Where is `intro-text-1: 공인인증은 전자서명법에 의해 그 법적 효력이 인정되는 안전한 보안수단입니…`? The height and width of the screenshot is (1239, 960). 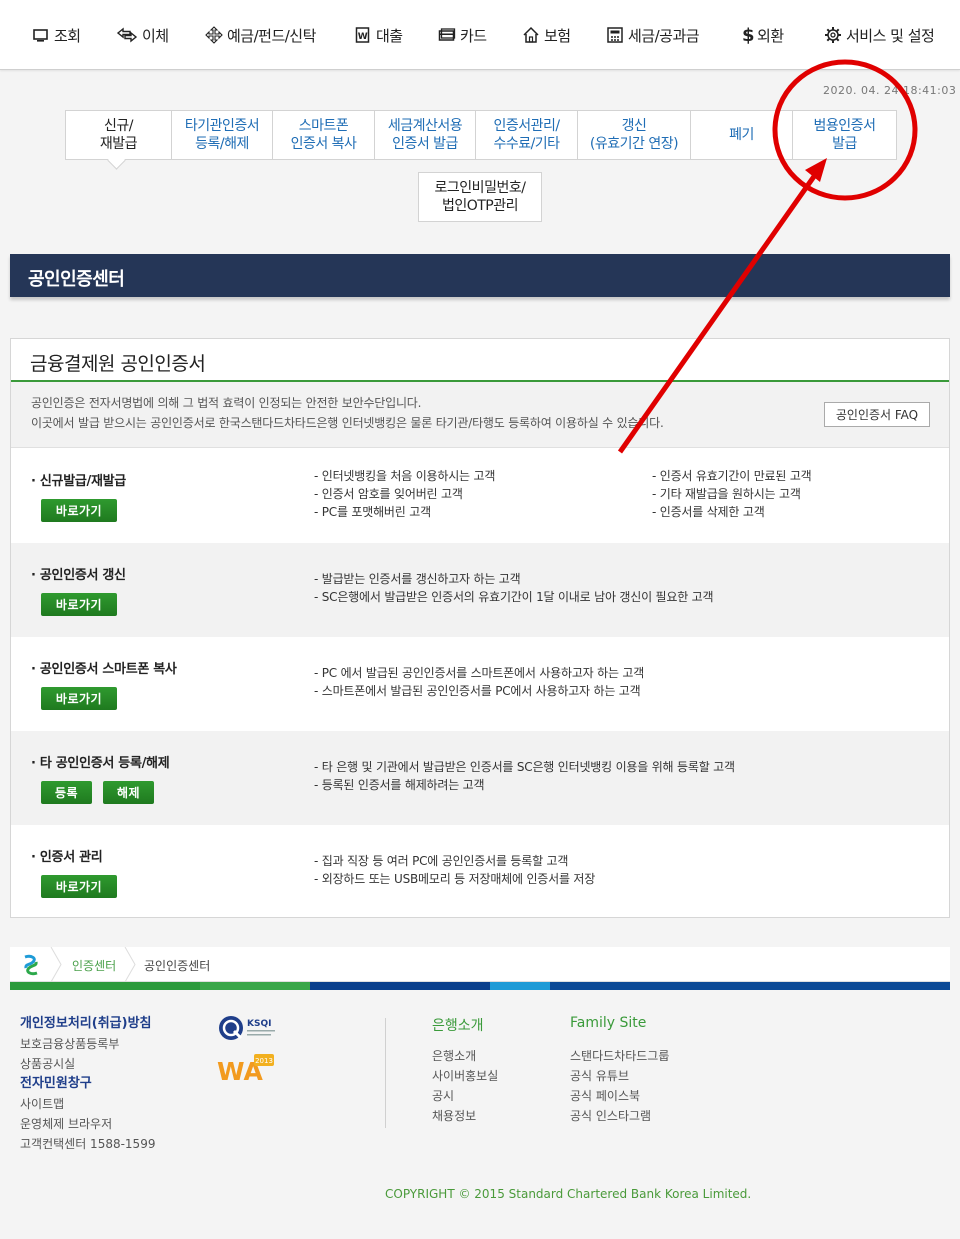 intro-text-1: 공인인증은 전자서명법에 의해 그 법적 효력이 인정되는 안전한 보안수단입니… is located at coordinates (226, 403).